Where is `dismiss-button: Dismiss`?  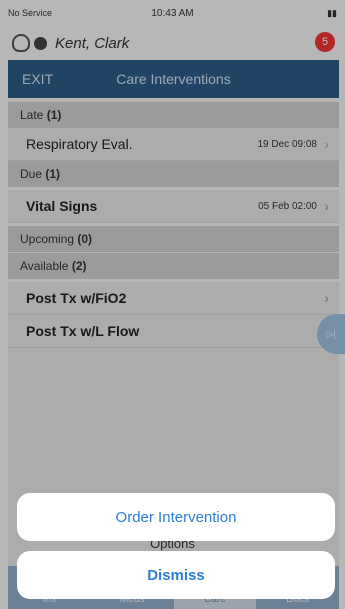
dismiss-button: Dismiss is located at coordinates (176, 575).